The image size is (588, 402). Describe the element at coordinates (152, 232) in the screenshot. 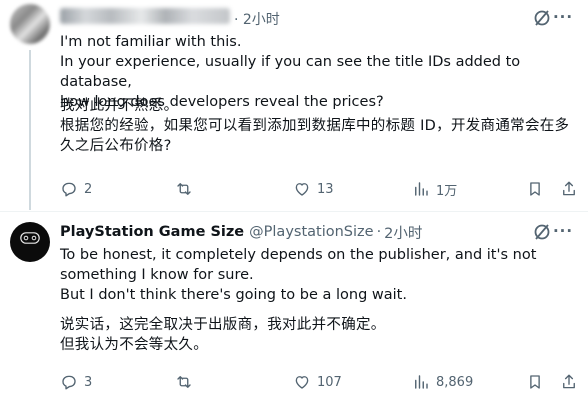

I see `author-name: PlayStation Game Size` at that location.